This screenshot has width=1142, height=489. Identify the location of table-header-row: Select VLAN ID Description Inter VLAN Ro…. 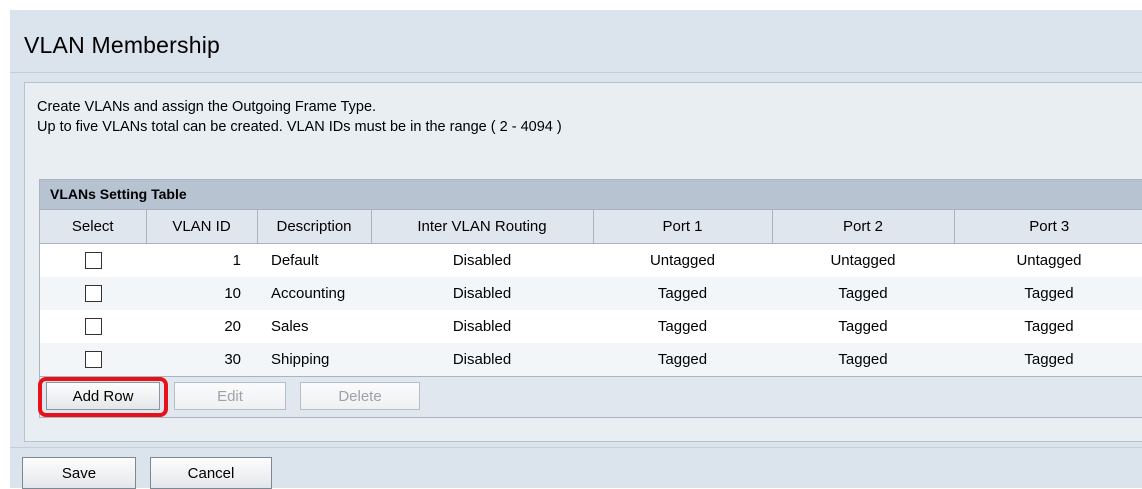
(591, 227).